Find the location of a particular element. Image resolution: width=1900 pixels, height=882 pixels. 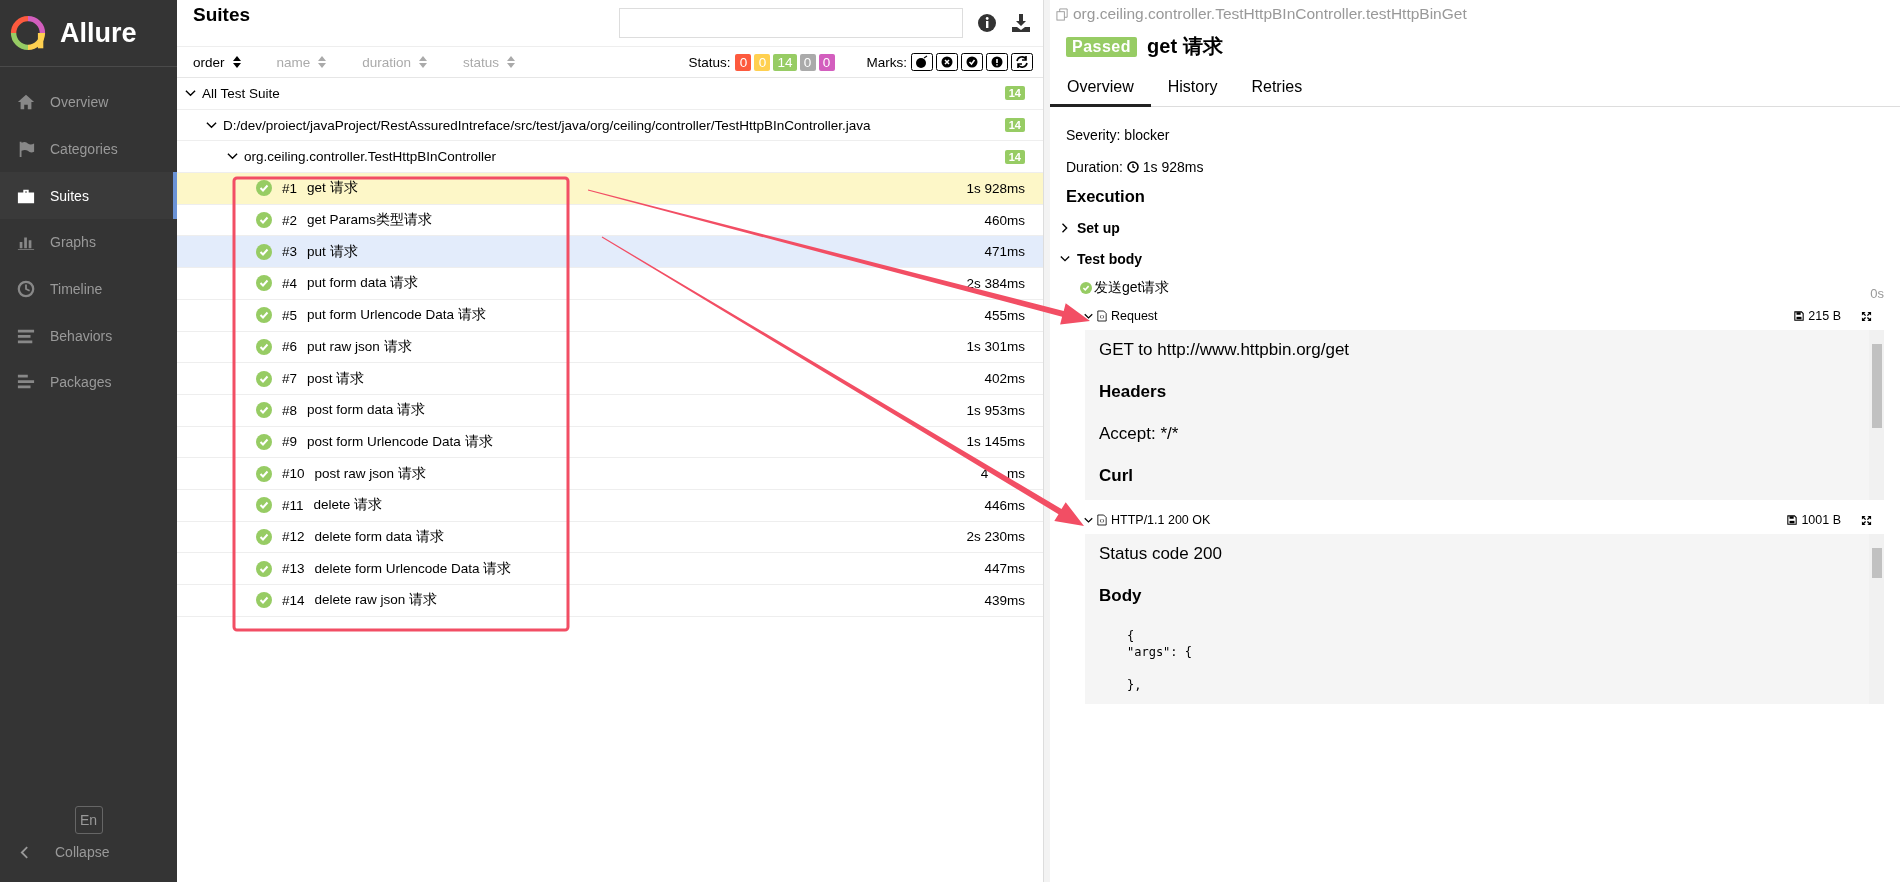

suite-name: org.ceiling.controller.TestHttpBInController is located at coordinates (624, 157).